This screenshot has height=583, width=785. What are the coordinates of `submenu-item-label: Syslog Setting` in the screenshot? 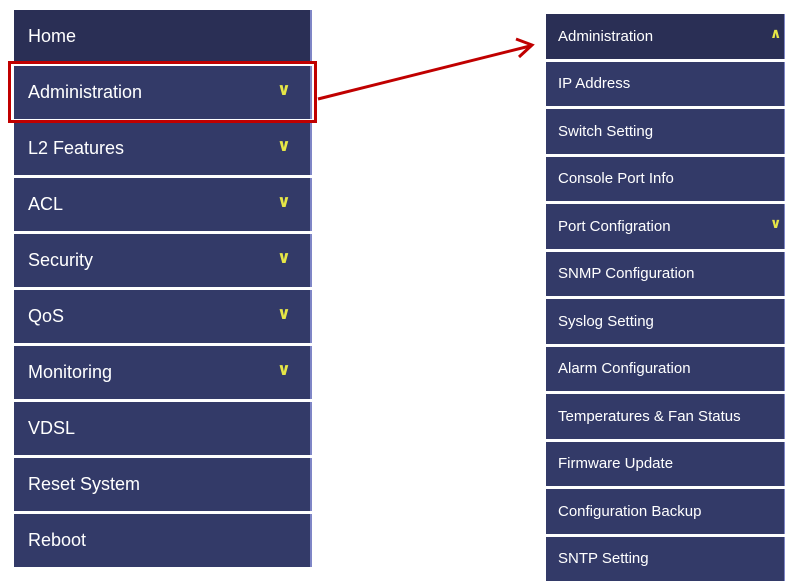 It's located at (606, 321).